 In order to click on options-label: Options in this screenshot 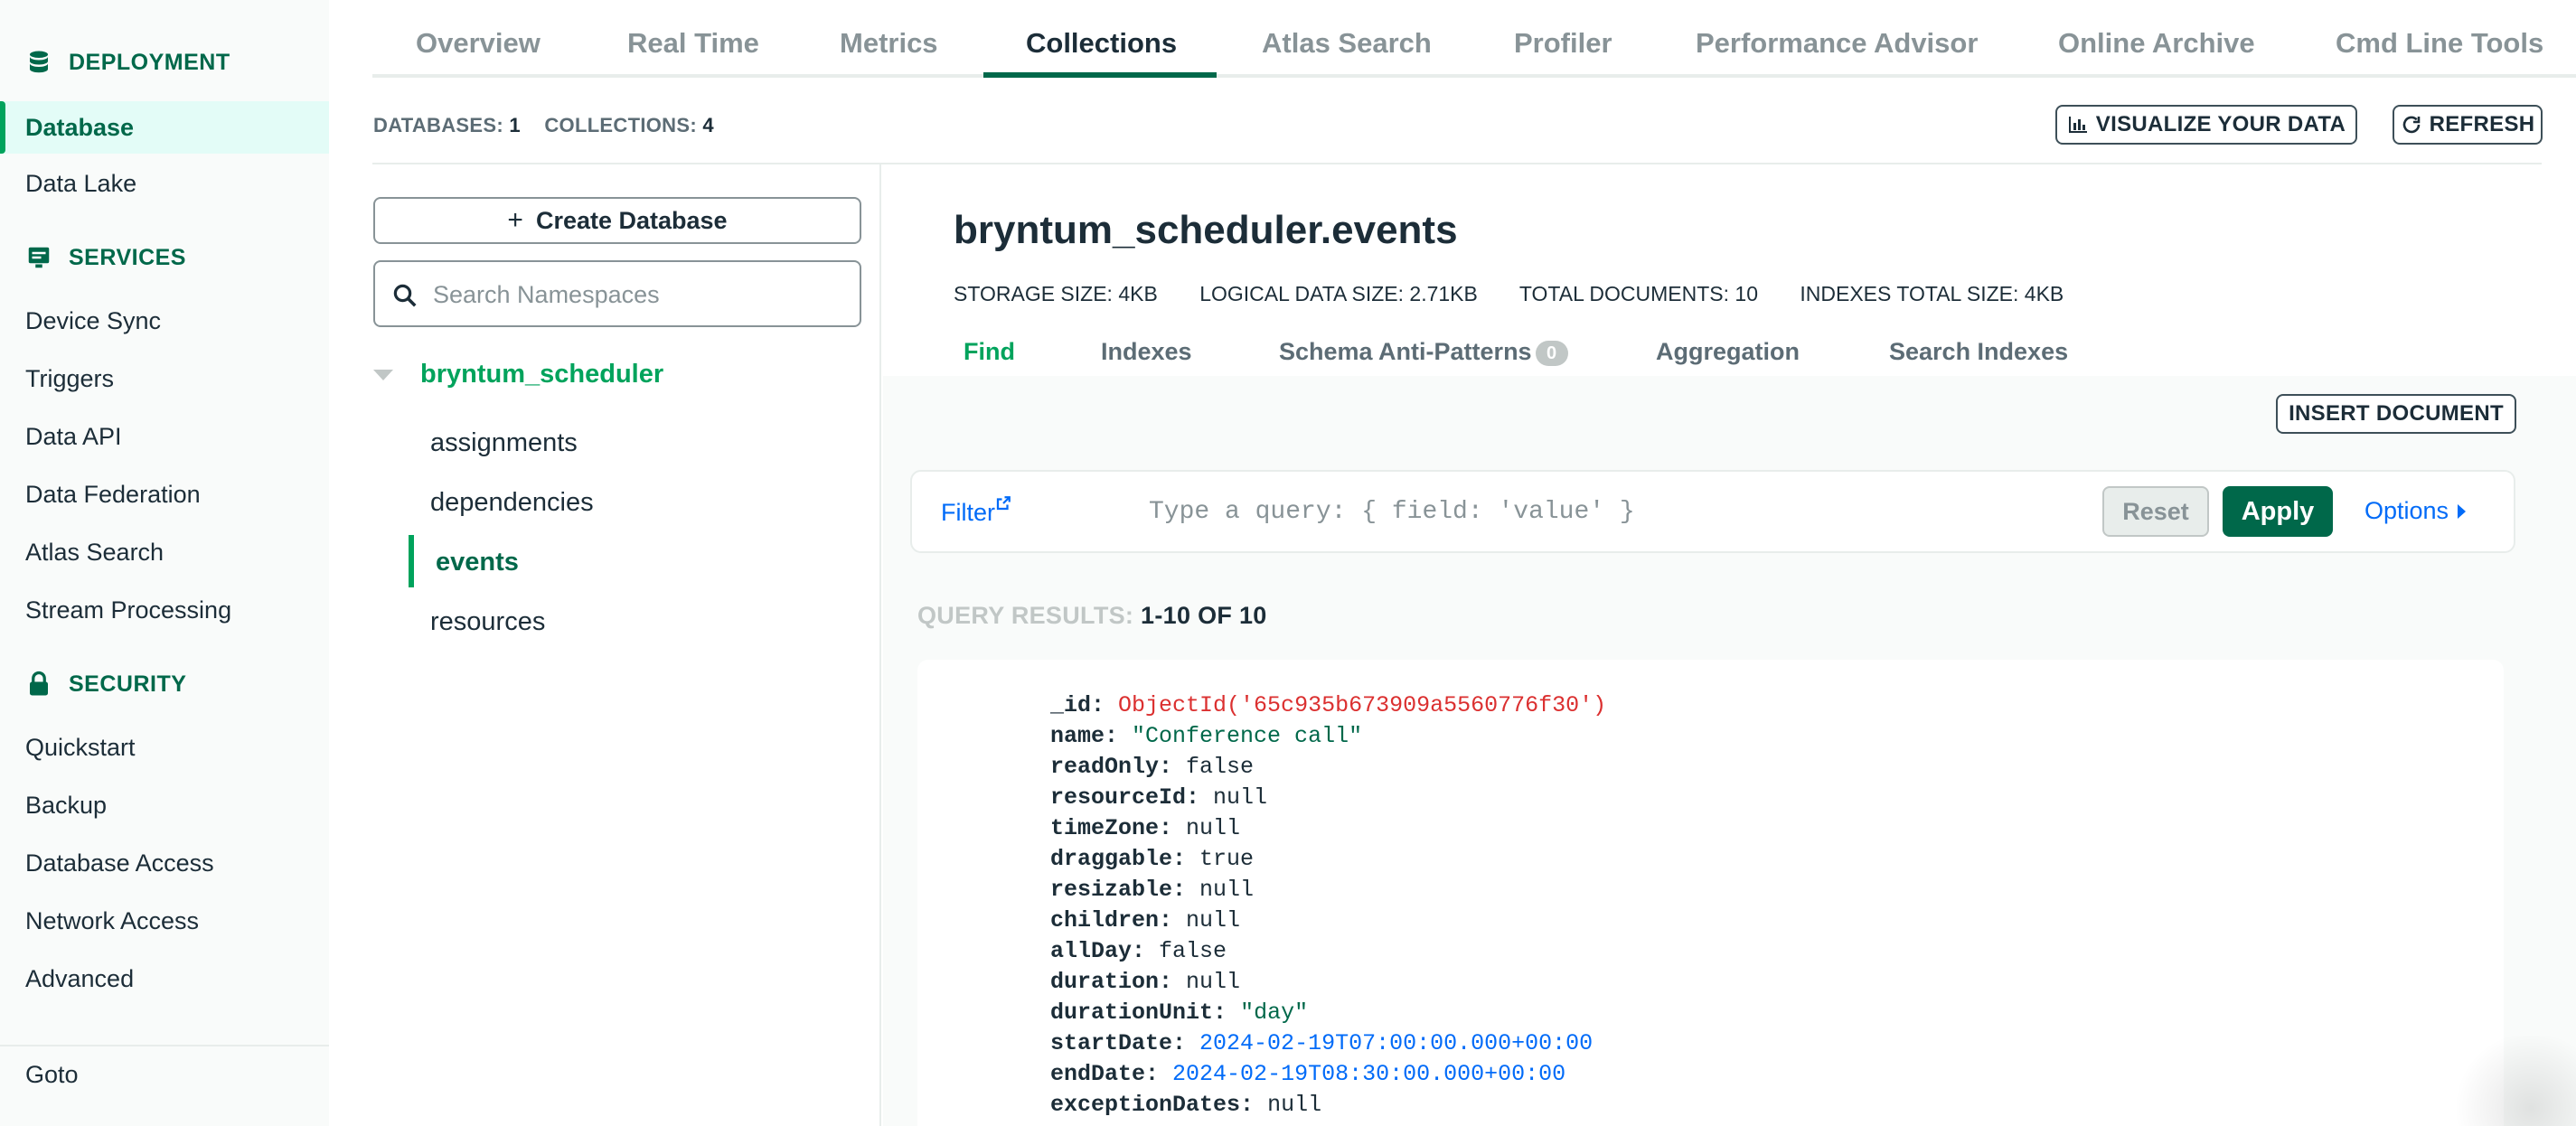, I will do `click(2406, 511)`.